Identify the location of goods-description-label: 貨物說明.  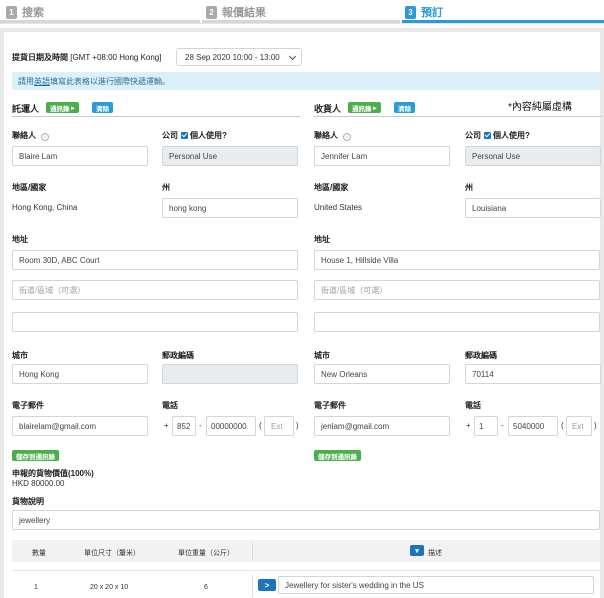
(28, 501).